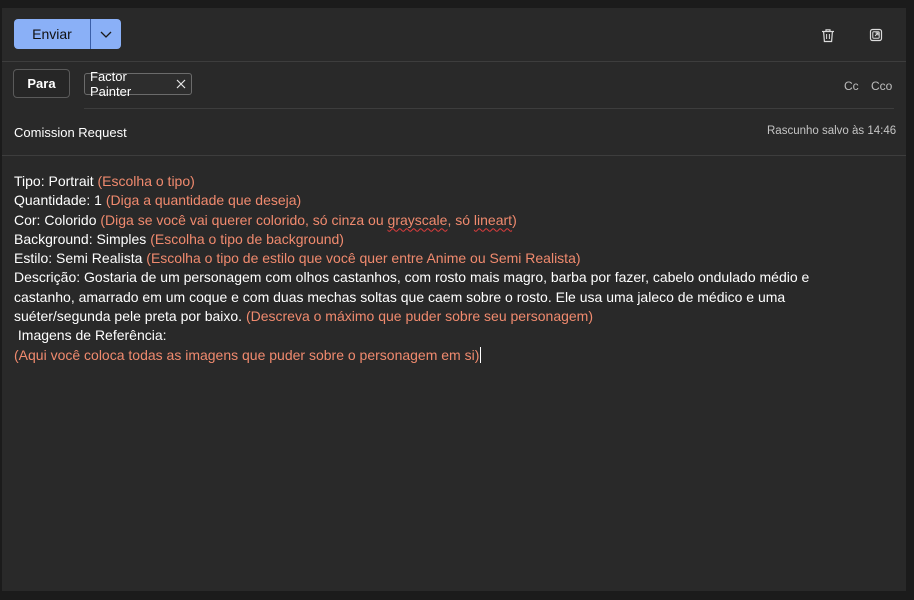 The height and width of the screenshot is (600, 914). I want to click on bcc-button: Cco, so click(881, 86).